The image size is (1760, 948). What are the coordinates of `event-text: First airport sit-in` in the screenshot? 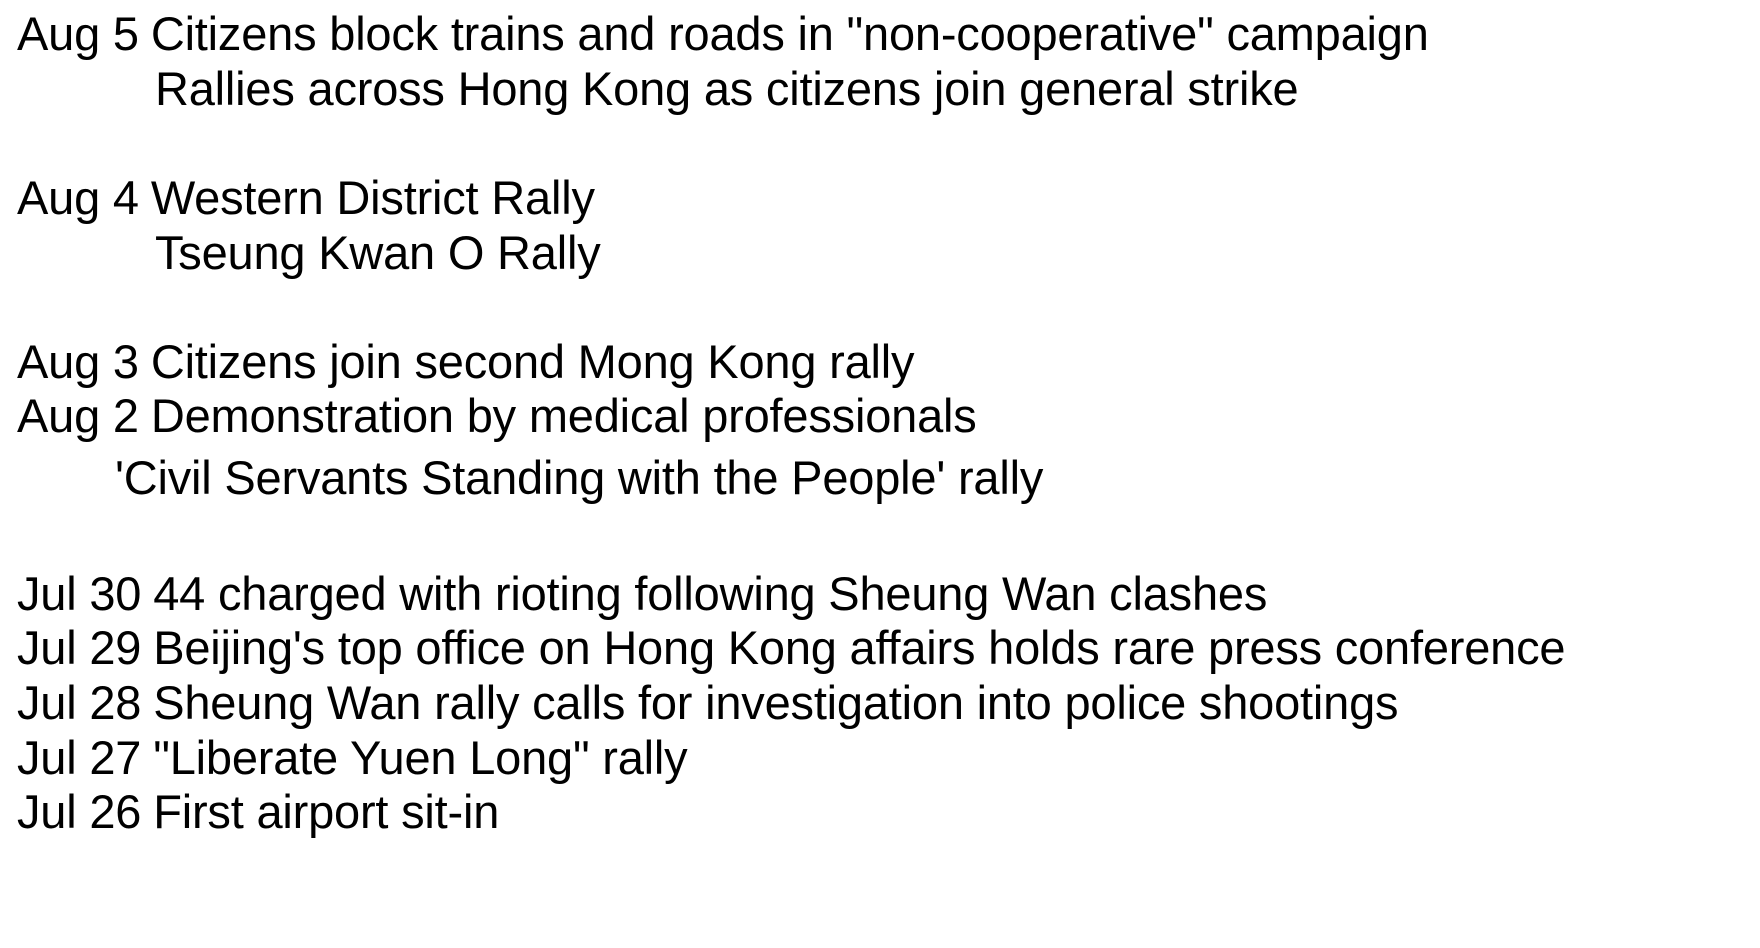 It's located at (326, 811).